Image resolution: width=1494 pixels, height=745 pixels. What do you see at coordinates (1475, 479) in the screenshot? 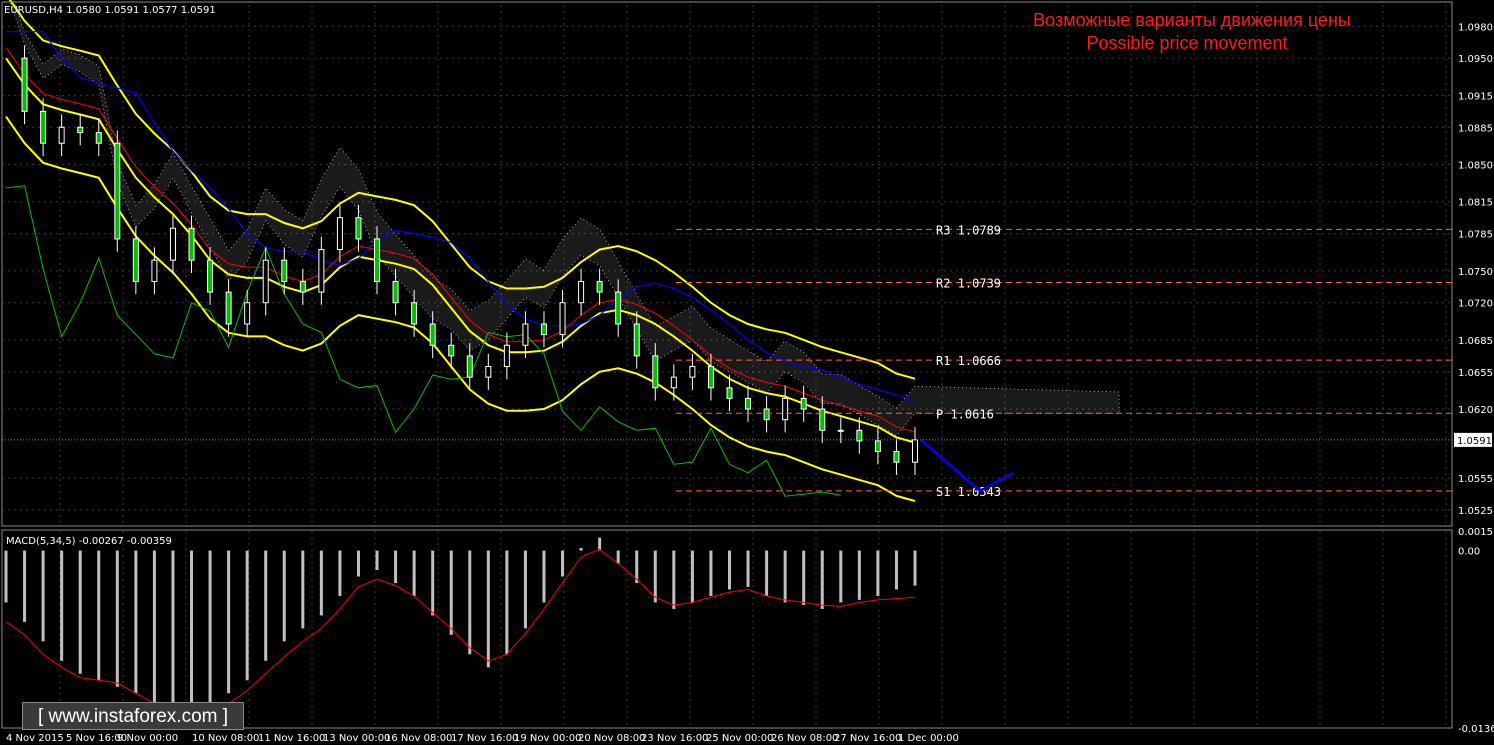
I see `price-axis-label: 1.0555` at bounding box center [1475, 479].